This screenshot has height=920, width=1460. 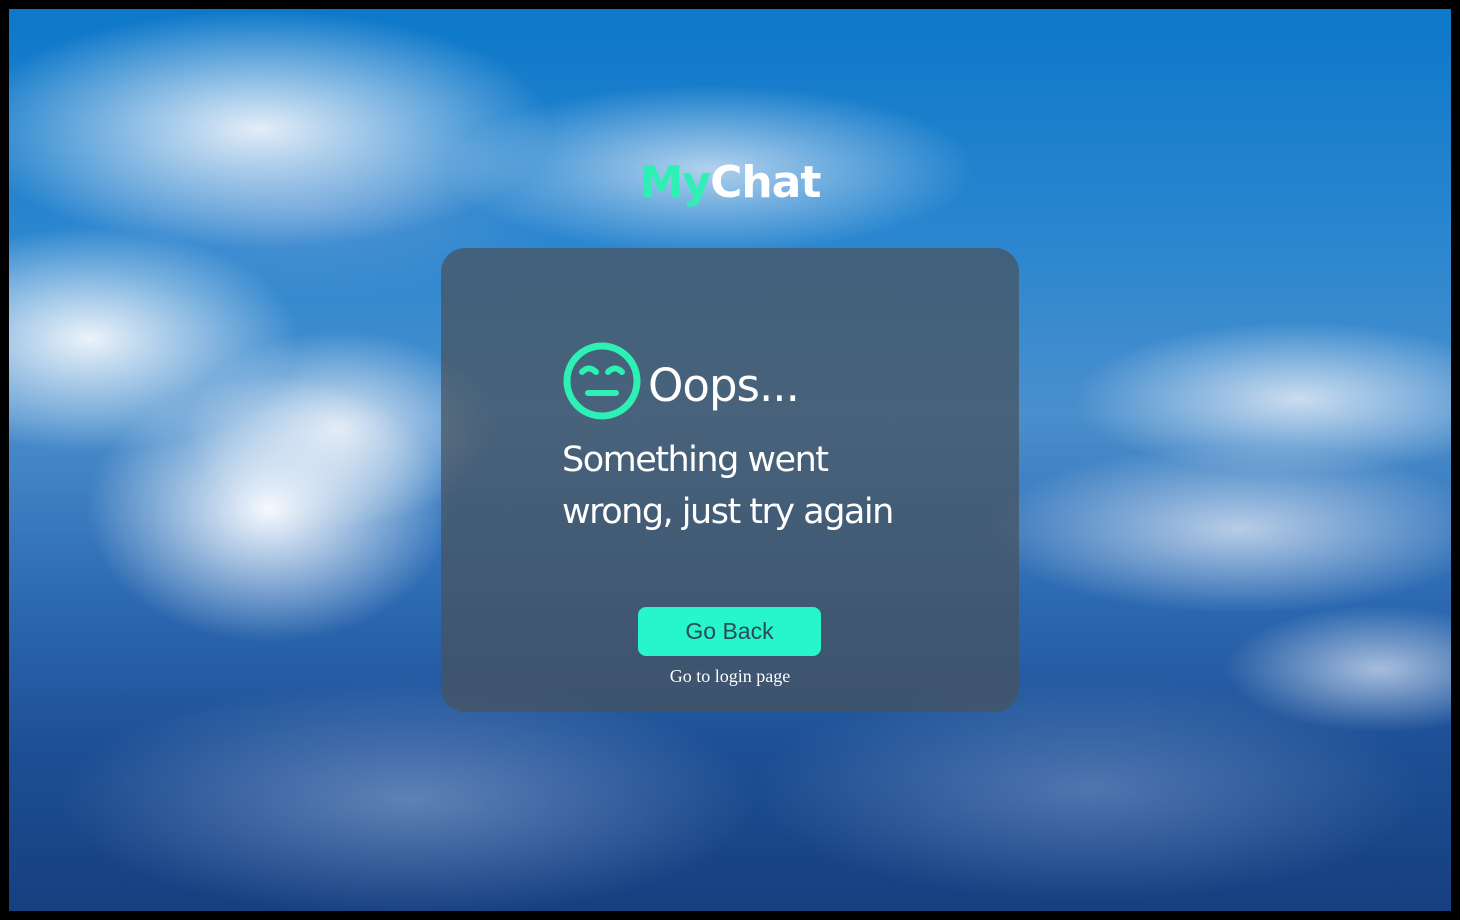 I want to click on login-page-link: Go to login page, so click(x=730, y=676).